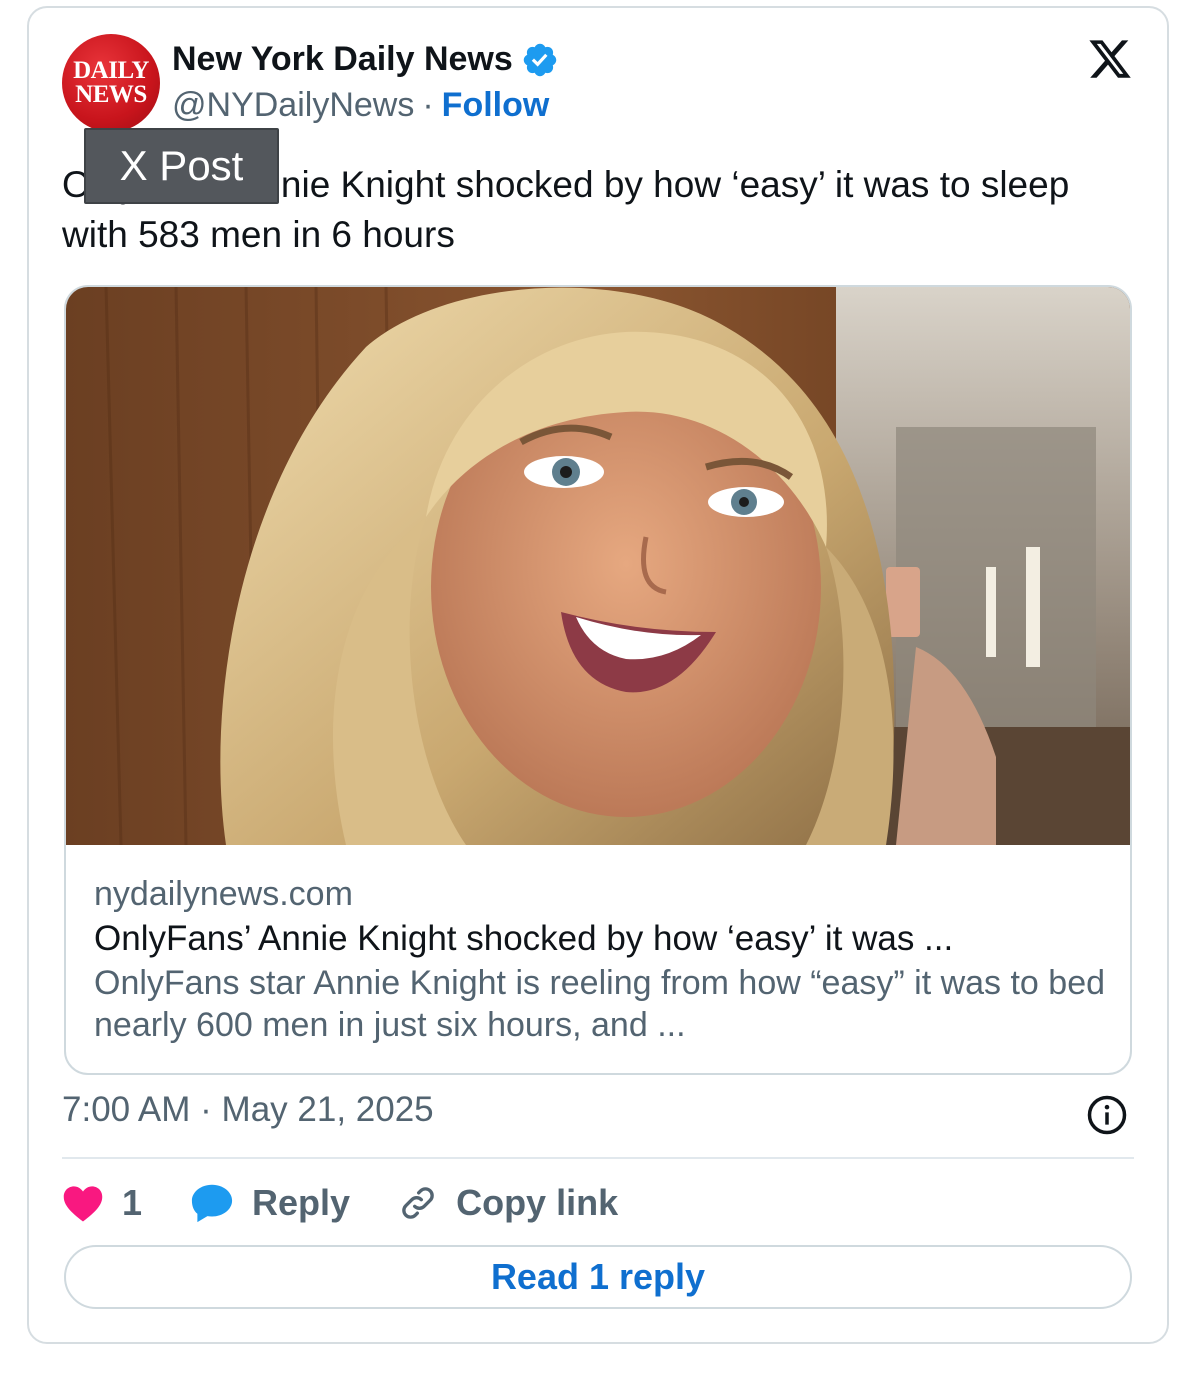  I want to click on copy-link-button: Copy link, so click(508, 1203).